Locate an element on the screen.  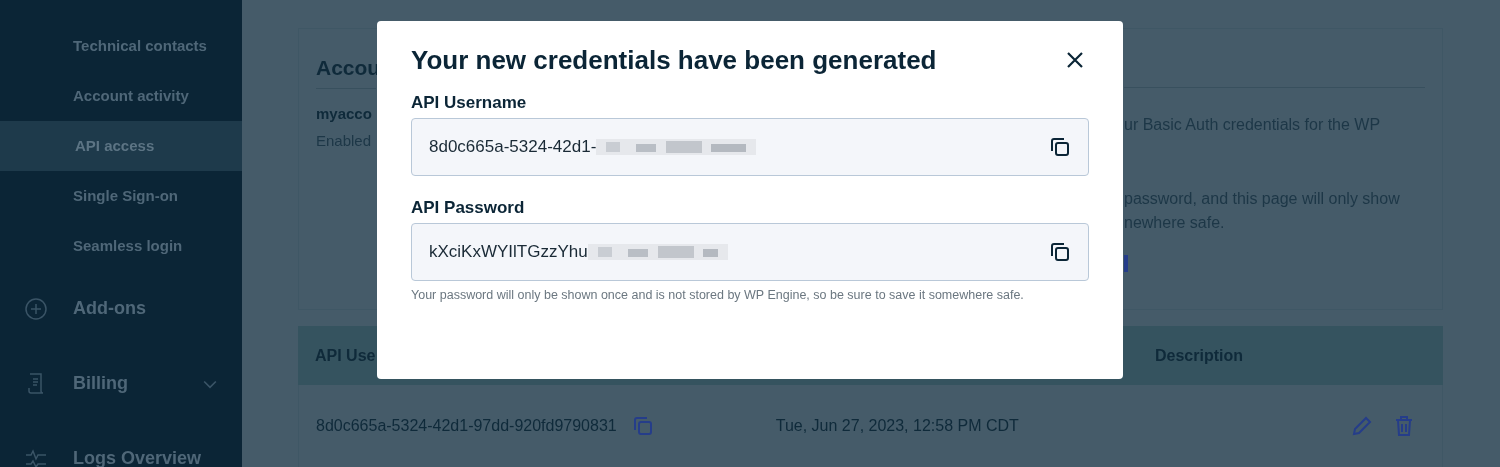
sidebar-item: Seamless login is located at coordinates (121, 246).